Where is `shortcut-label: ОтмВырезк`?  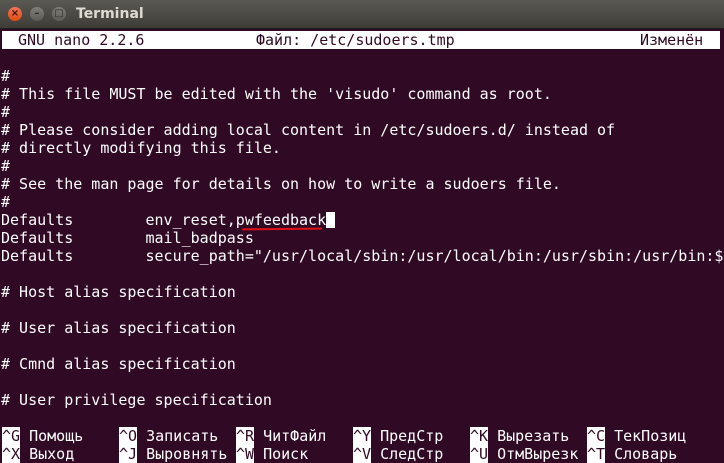 shortcut-label: ОтмВырезк is located at coordinates (538, 454).